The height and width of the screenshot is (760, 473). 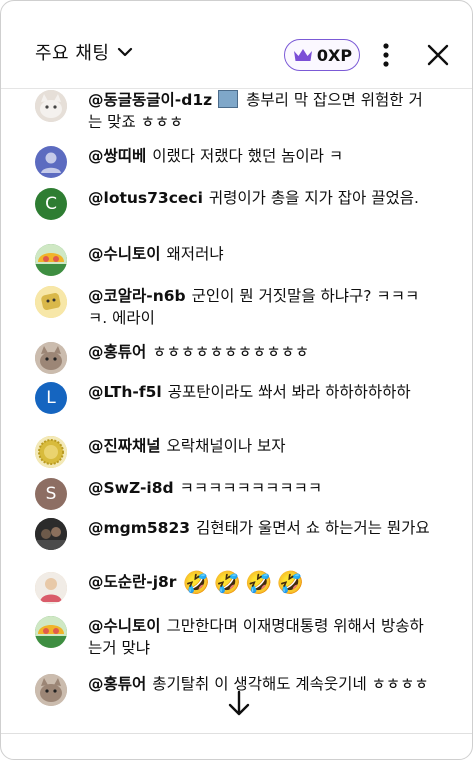 I want to click on message-text: 왜저러냐, so click(x=195, y=254).